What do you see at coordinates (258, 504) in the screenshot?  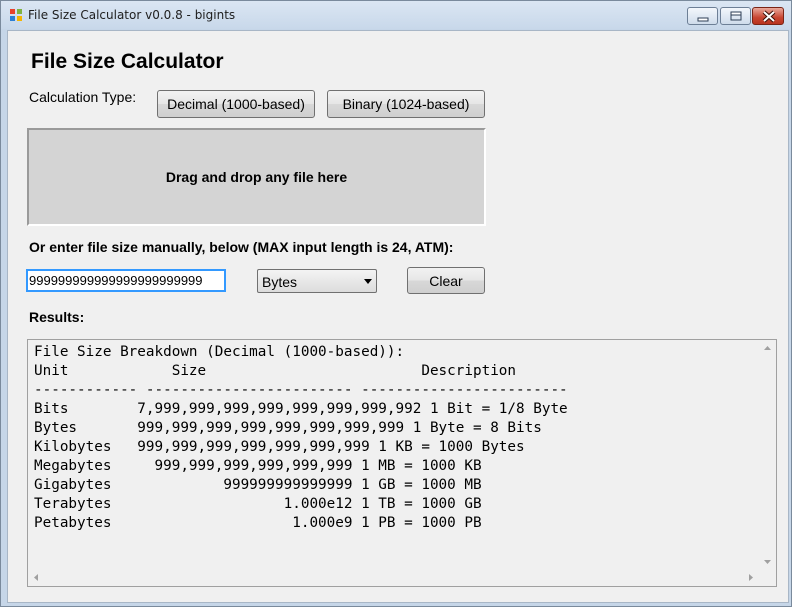 I see `results-line: Terabytes 1.000e12 1 TB = 1000 GB` at bounding box center [258, 504].